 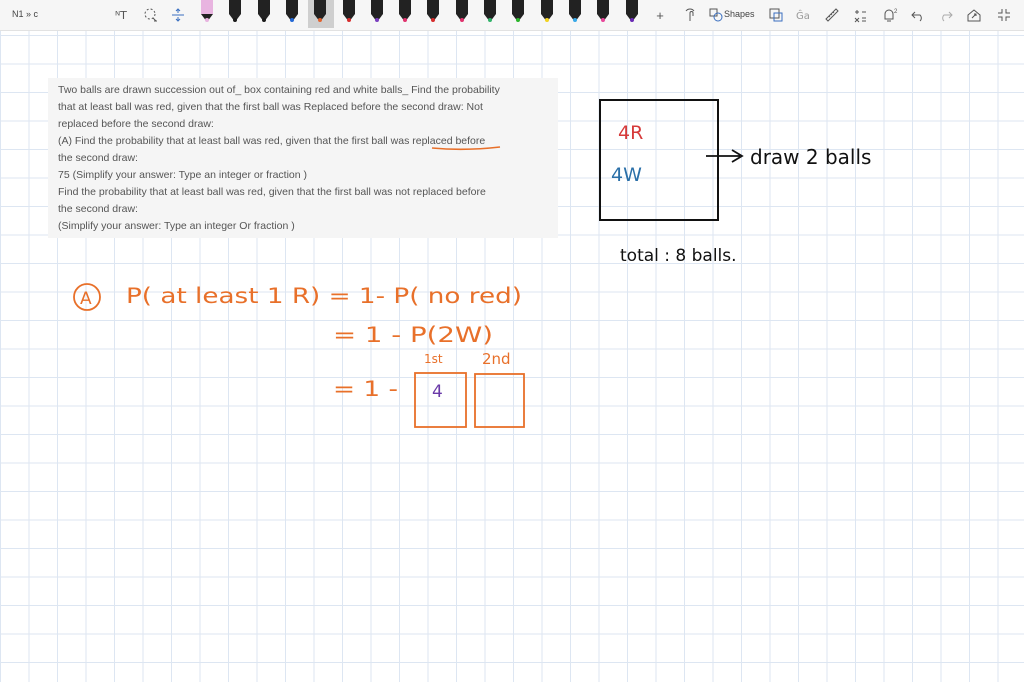 I want to click on draw-note: draw 2 balls, so click(x=810, y=157).